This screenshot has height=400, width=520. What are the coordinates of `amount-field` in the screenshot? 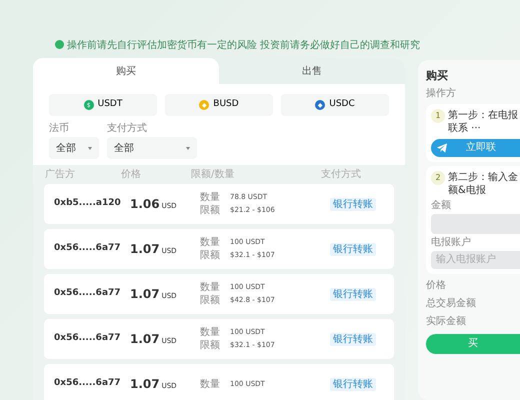 It's located at (475, 224).